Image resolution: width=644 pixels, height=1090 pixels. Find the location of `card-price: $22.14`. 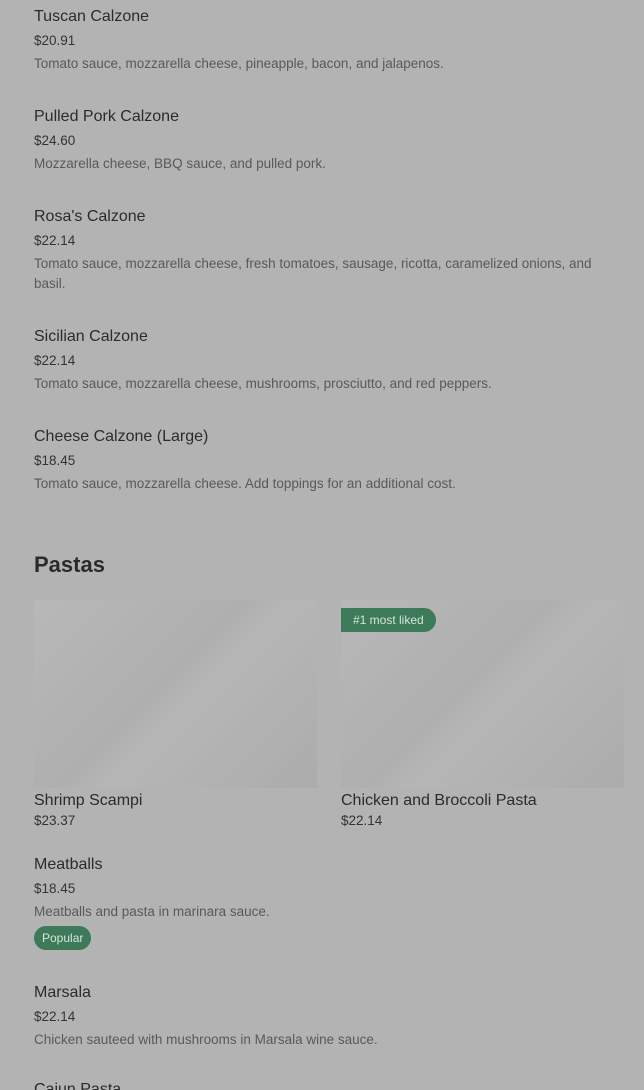

card-price: $22.14 is located at coordinates (362, 820).